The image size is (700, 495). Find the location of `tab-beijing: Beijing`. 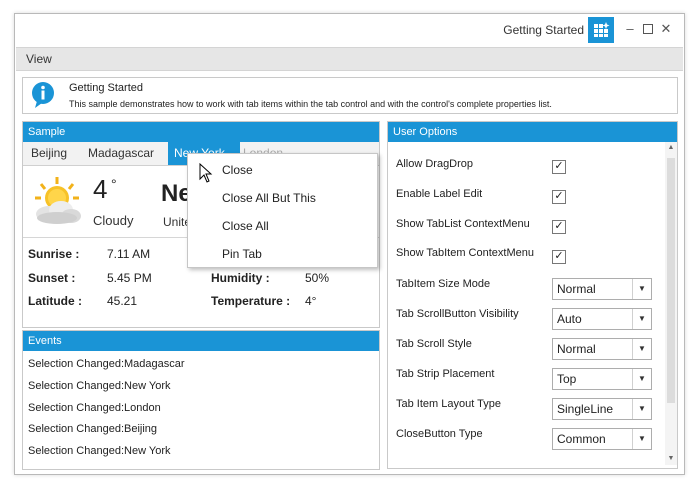

tab-beijing: Beijing is located at coordinates (49, 153).